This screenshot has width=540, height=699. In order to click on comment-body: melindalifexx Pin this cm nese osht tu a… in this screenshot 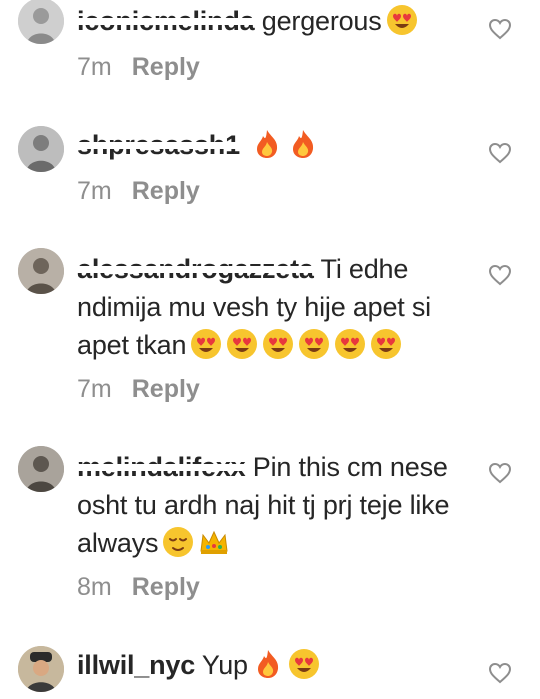, I will do `click(274, 505)`.